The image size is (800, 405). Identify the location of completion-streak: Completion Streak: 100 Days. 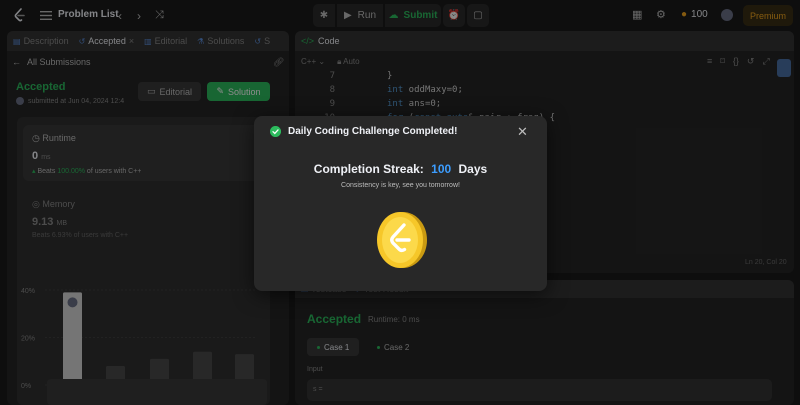
(400, 169).